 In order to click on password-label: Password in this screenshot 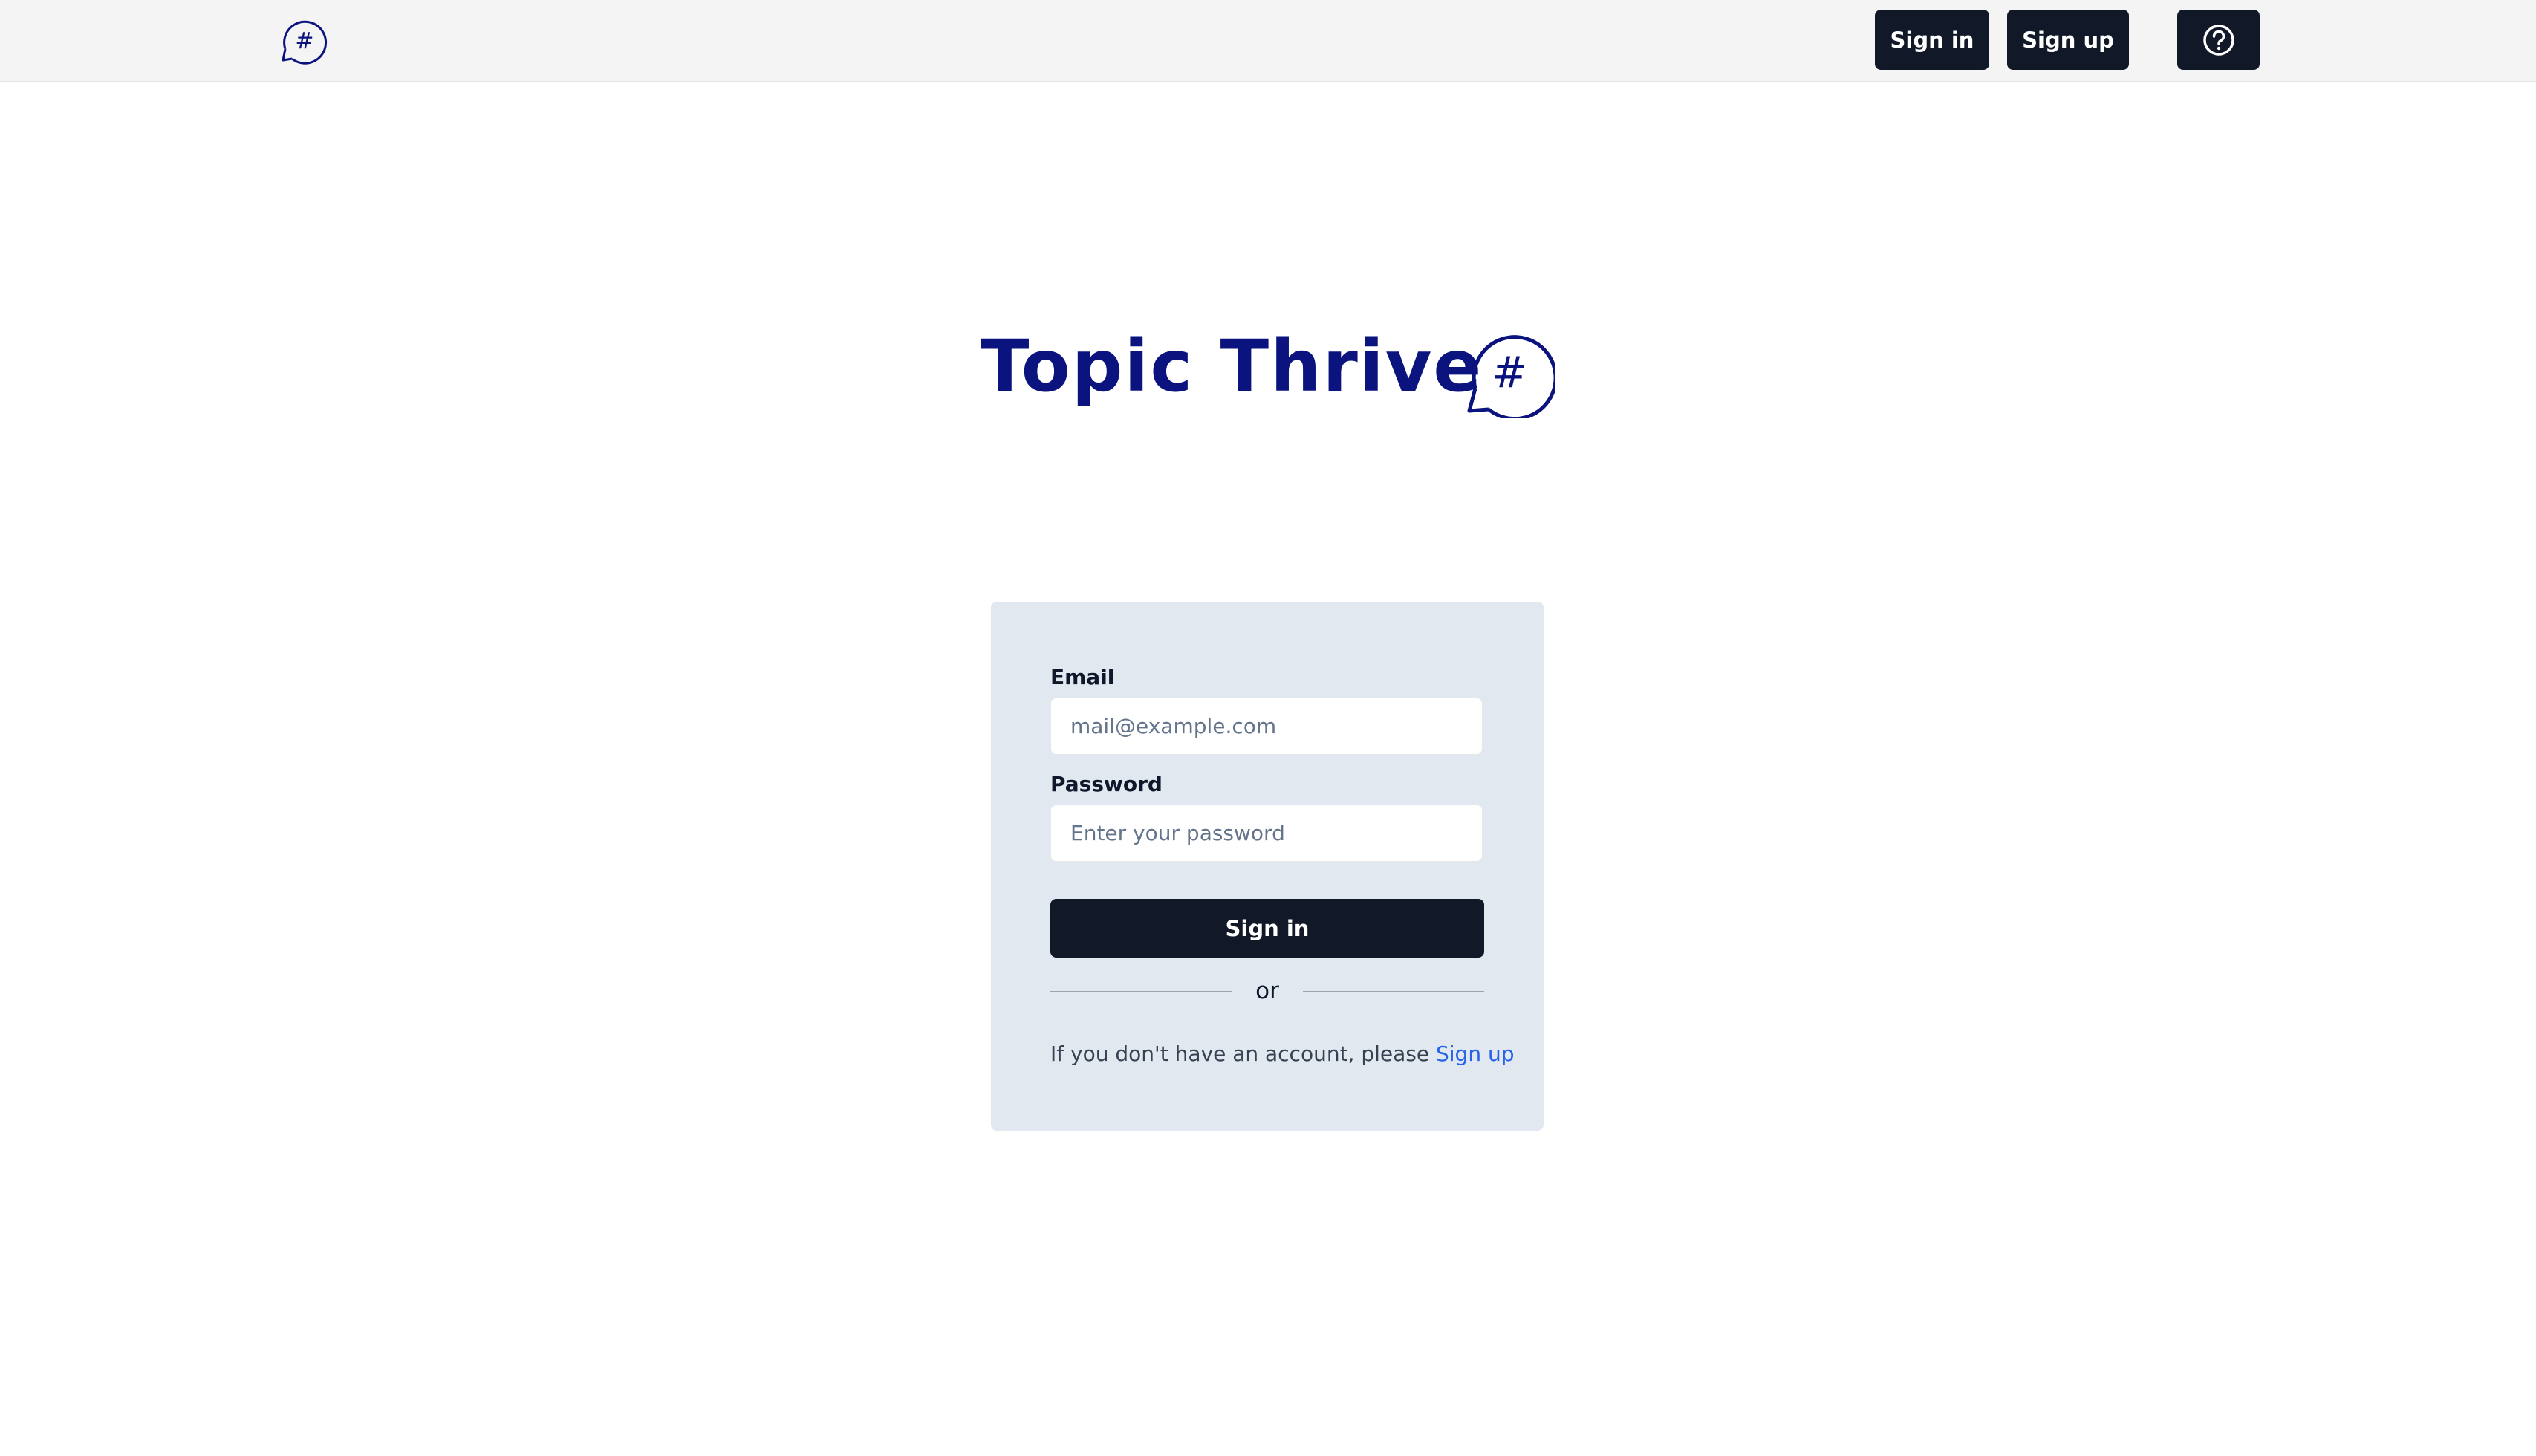, I will do `click(1106, 784)`.